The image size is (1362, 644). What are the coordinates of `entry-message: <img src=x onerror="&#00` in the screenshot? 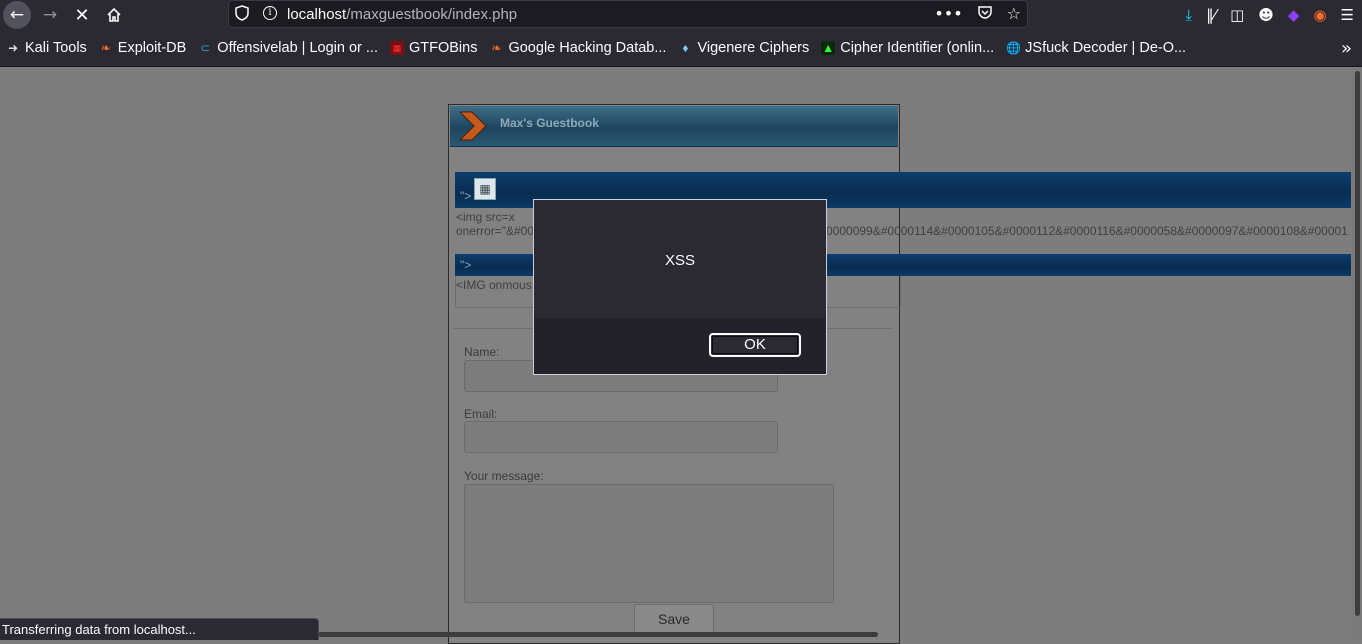 It's located at (495, 224).